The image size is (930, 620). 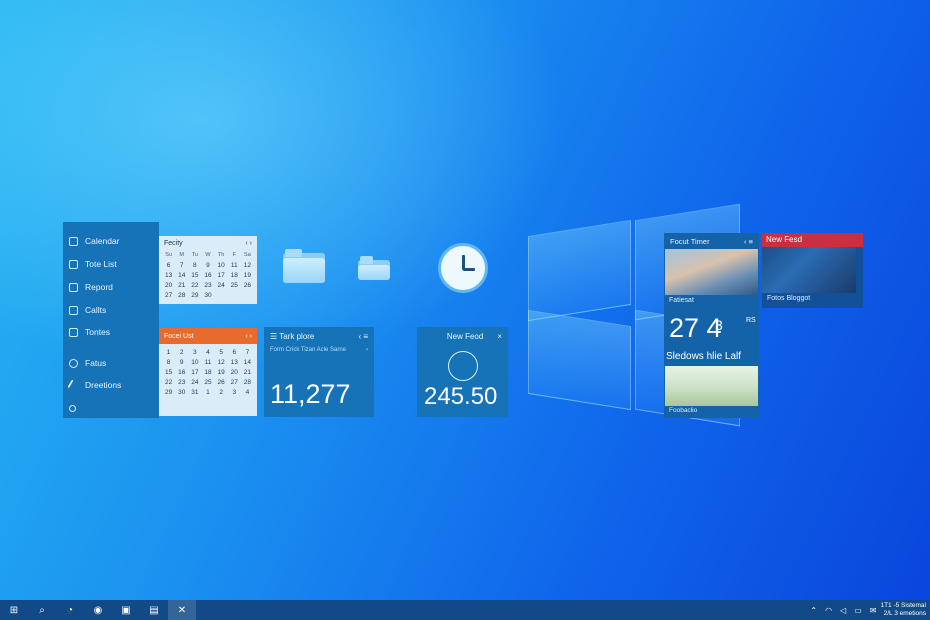 I want to click on calendar-day: 6, so click(x=168, y=265).